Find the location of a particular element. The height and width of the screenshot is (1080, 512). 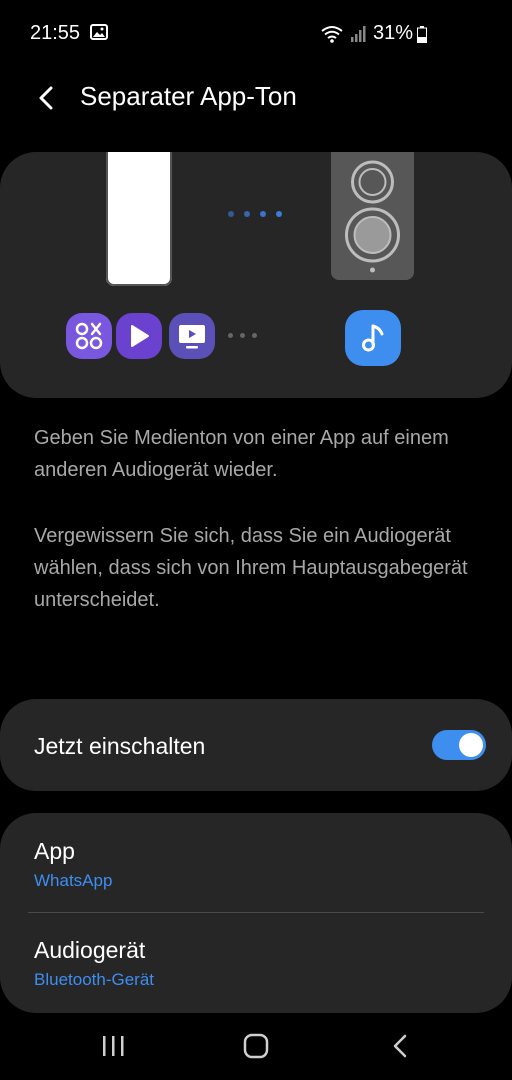

home-icon is located at coordinates (256, 1046).